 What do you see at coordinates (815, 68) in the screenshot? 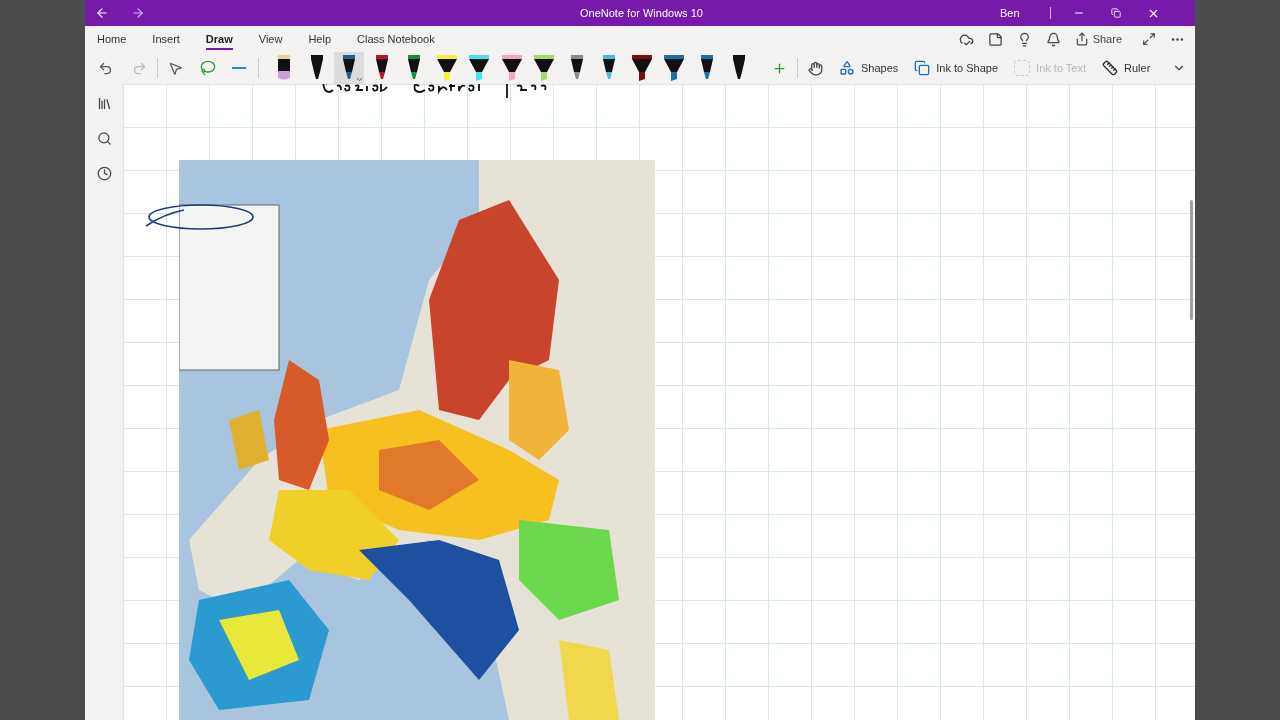
I see `touch-draw-icon` at bounding box center [815, 68].